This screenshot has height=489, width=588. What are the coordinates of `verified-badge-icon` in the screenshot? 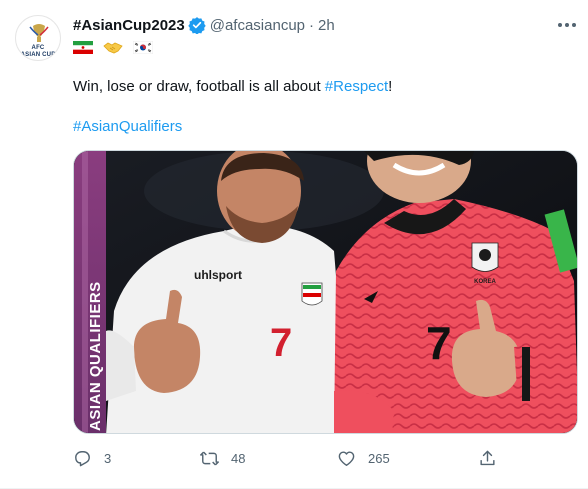 It's located at (197, 25).